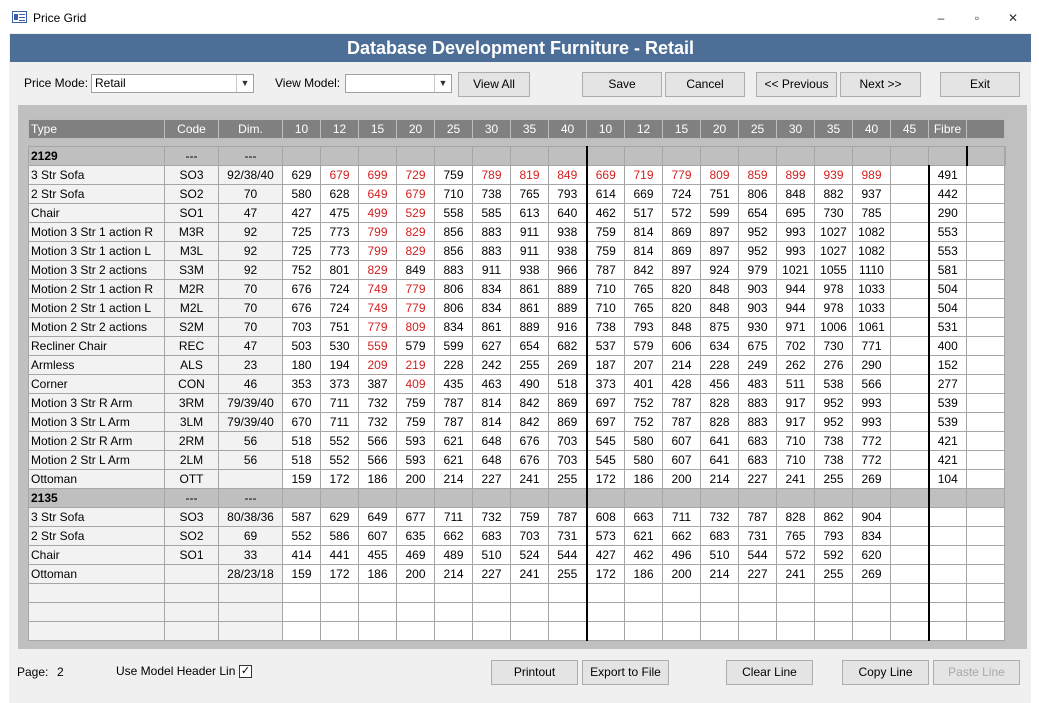 This screenshot has width=1039, height=703. I want to click on column-header: 10, so click(605, 129).